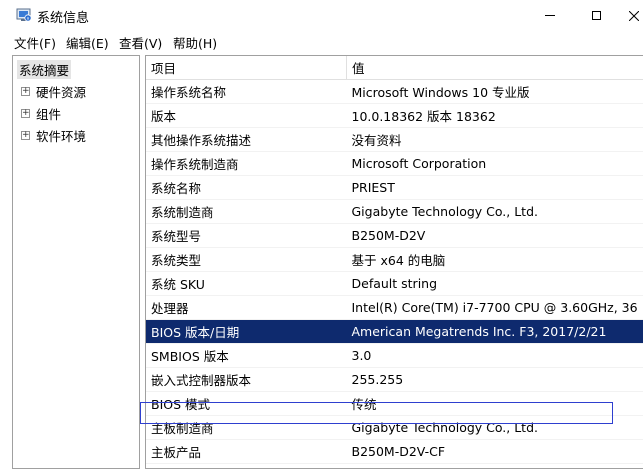 The image size is (643, 469). Describe the element at coordinates (494, 235) in the screenshot. I see `row-value-cell: B250M-D2V` at that location.